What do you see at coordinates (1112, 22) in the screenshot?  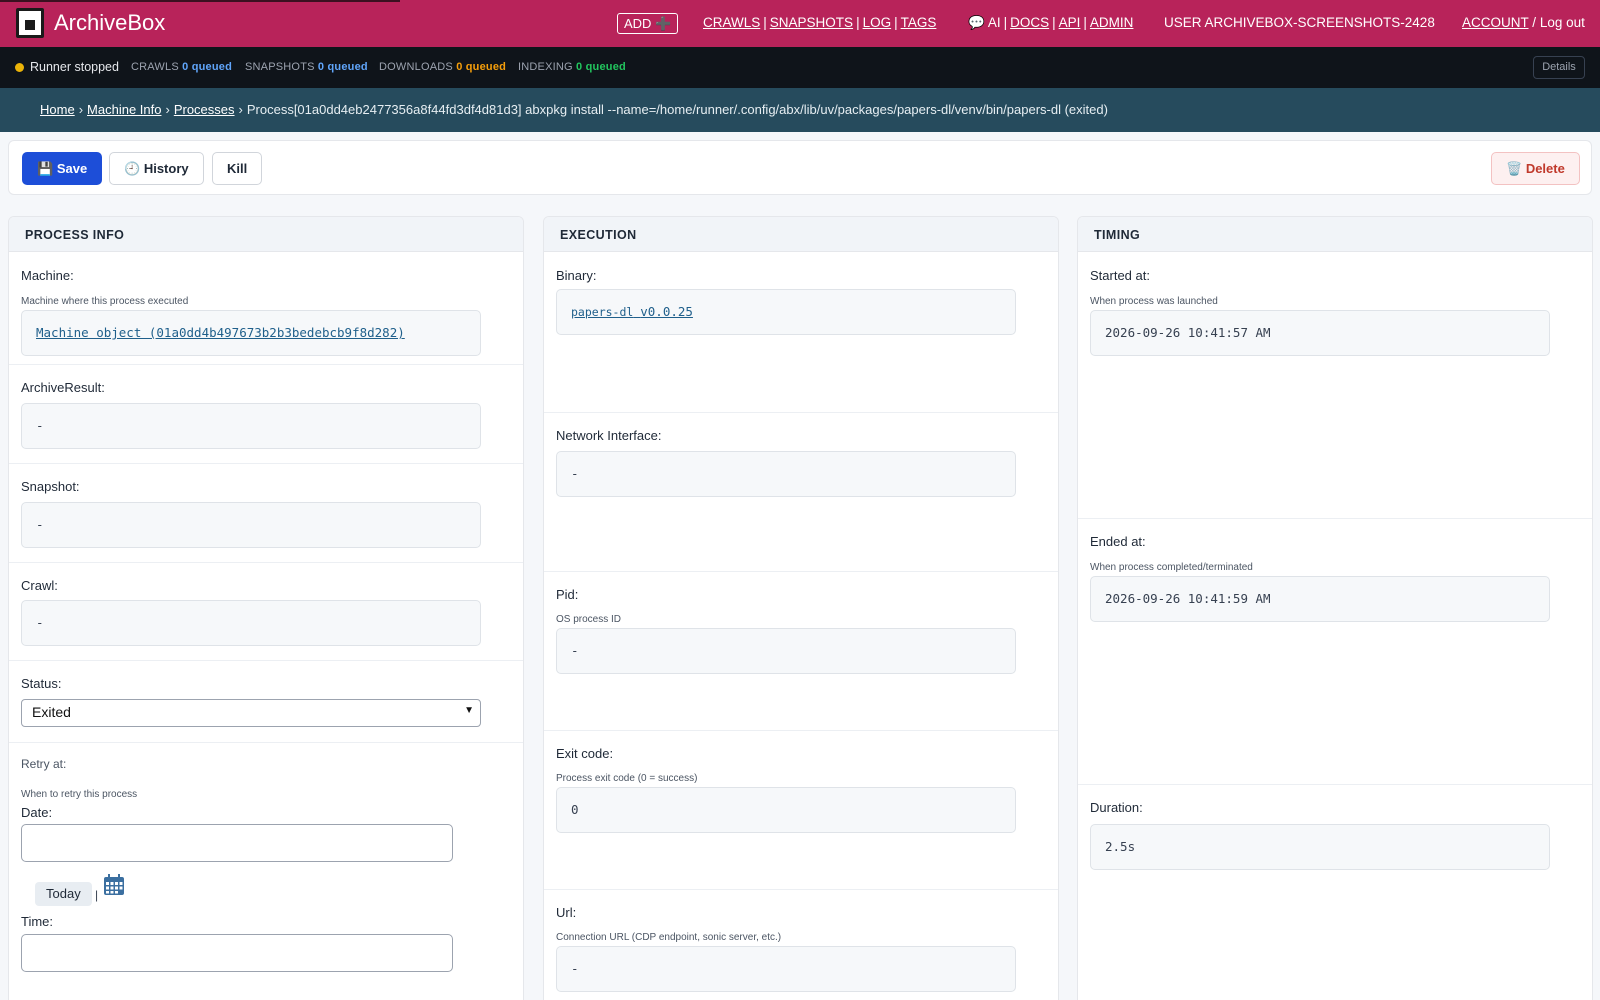 I see `nav-admin-link: ADMIN` at bounding box center [1112, 22].